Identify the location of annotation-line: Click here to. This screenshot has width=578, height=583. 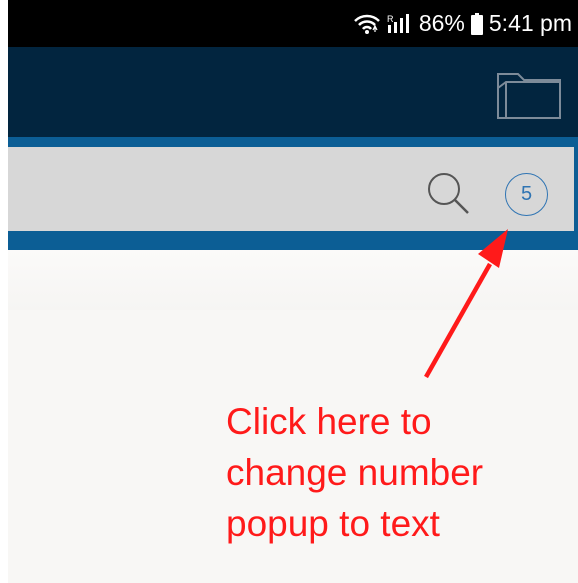
(329, 421).